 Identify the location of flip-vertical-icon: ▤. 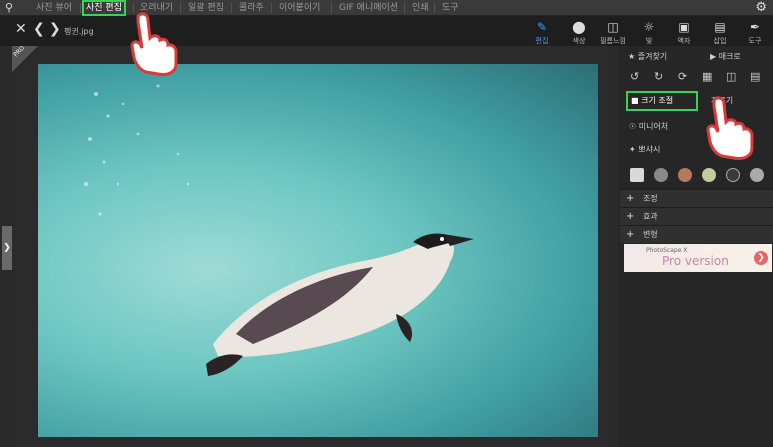
(755, 76).